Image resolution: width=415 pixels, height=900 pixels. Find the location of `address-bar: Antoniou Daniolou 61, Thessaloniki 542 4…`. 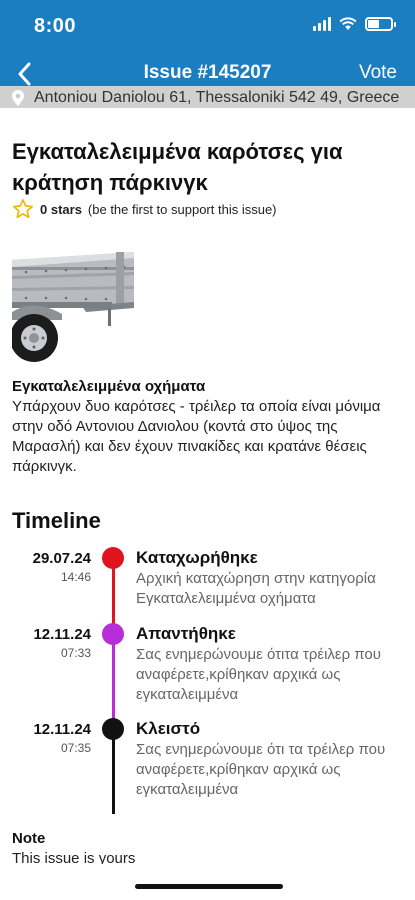

address-bar: Antoniou Daniolou 61, Thessaloniki 542 4… is located at coordinates (207, 97).